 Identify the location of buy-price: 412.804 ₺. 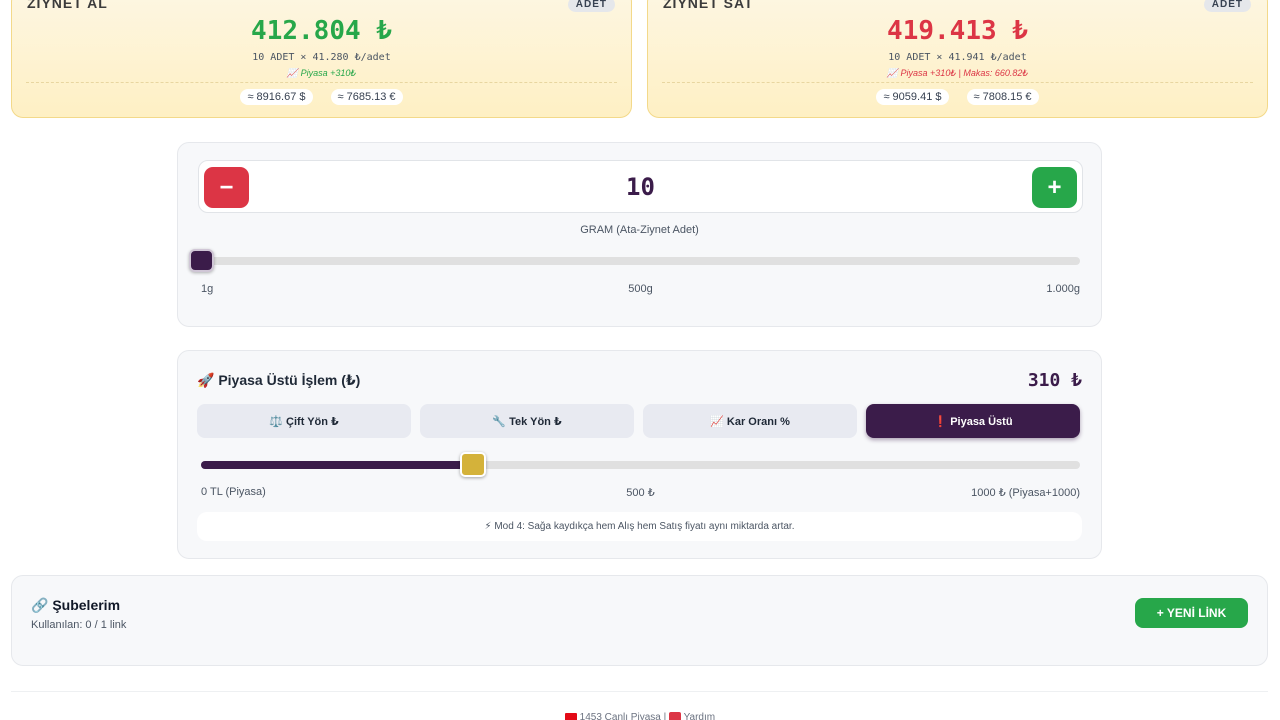
(321, 31).